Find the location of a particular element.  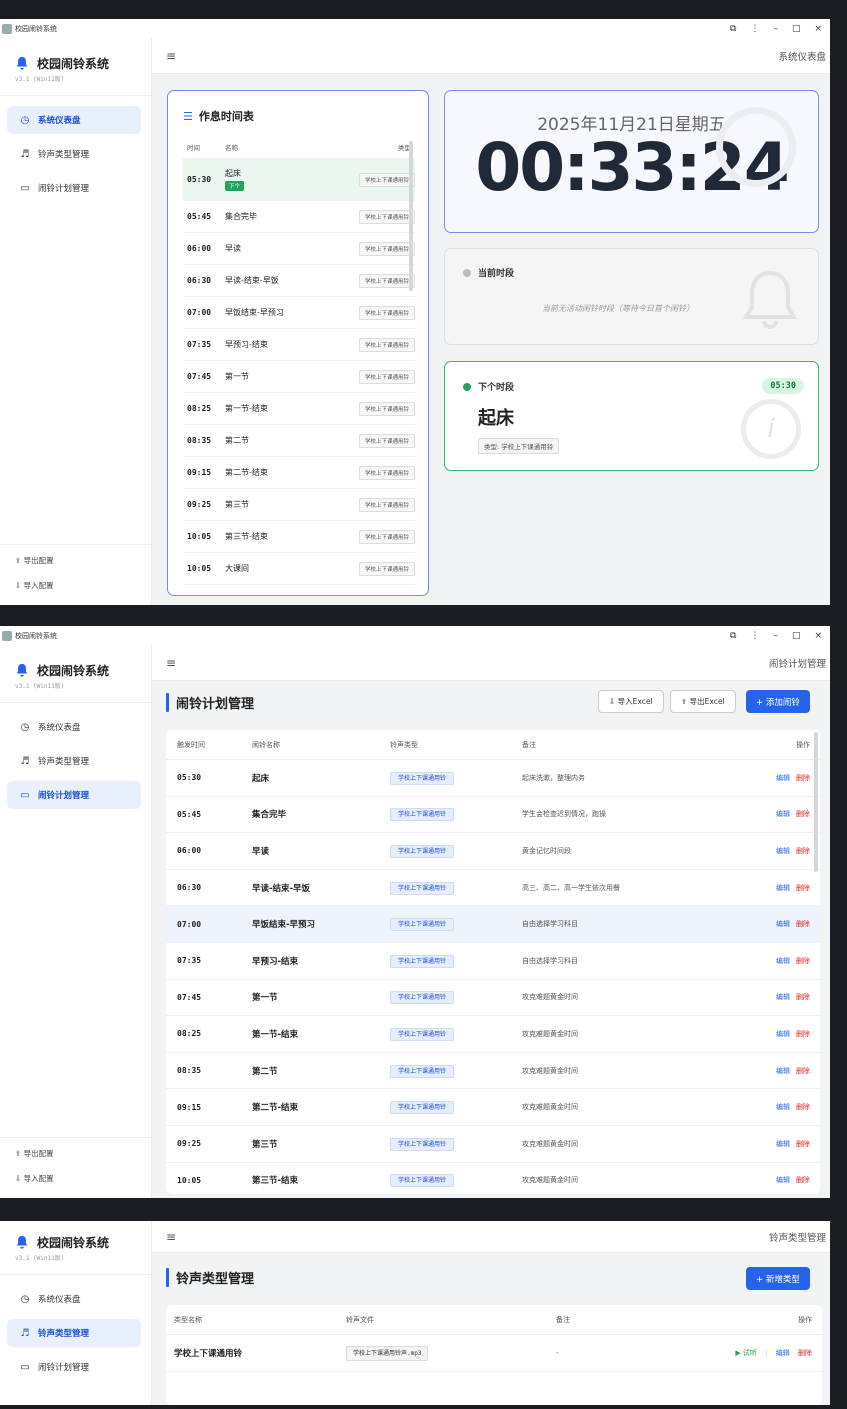

row-operations: 编辑 删除 is located at coordinates (798, 924).